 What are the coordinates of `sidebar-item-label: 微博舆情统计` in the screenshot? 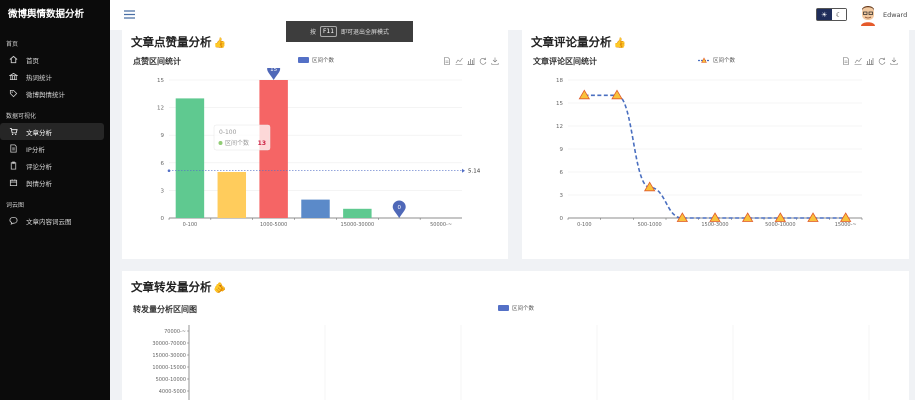 It's located at (45, 94).